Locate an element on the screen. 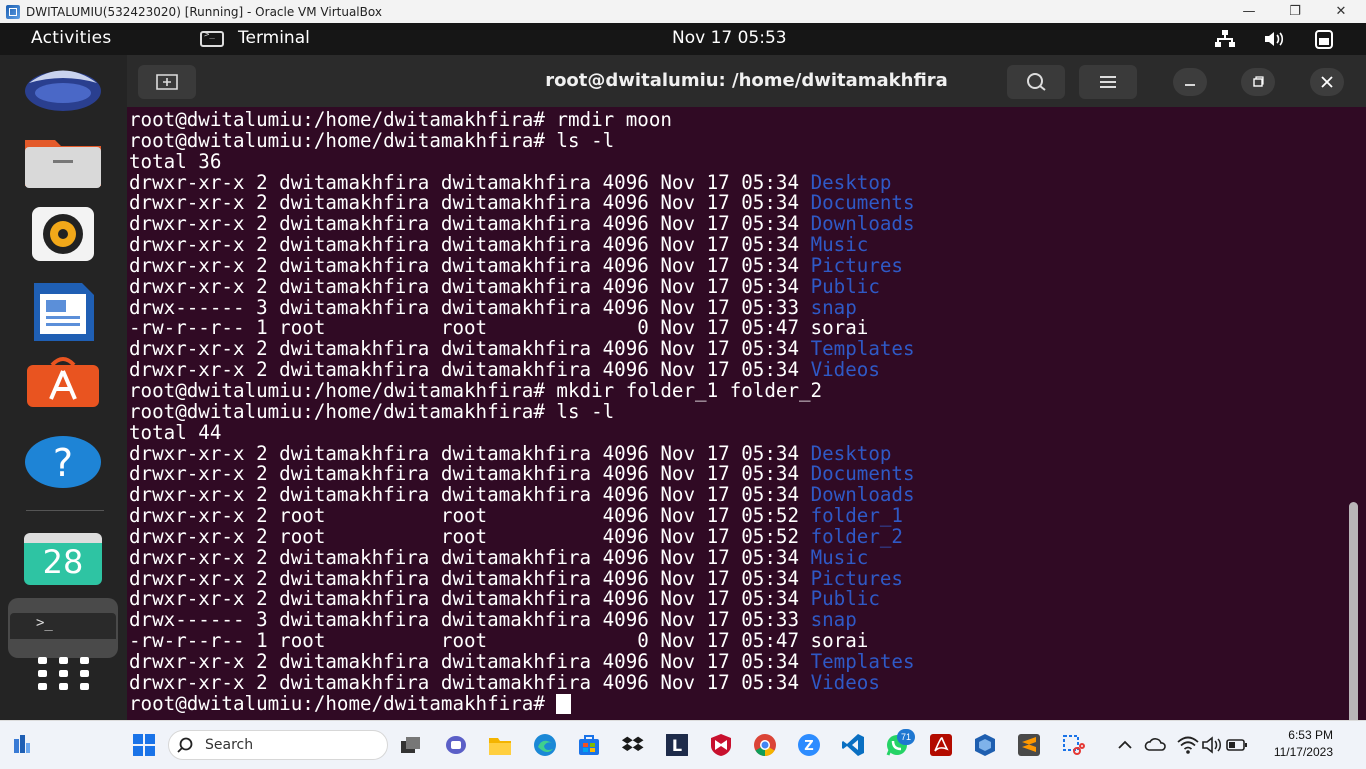  maximize-button is located at coordinates (1258, 82).